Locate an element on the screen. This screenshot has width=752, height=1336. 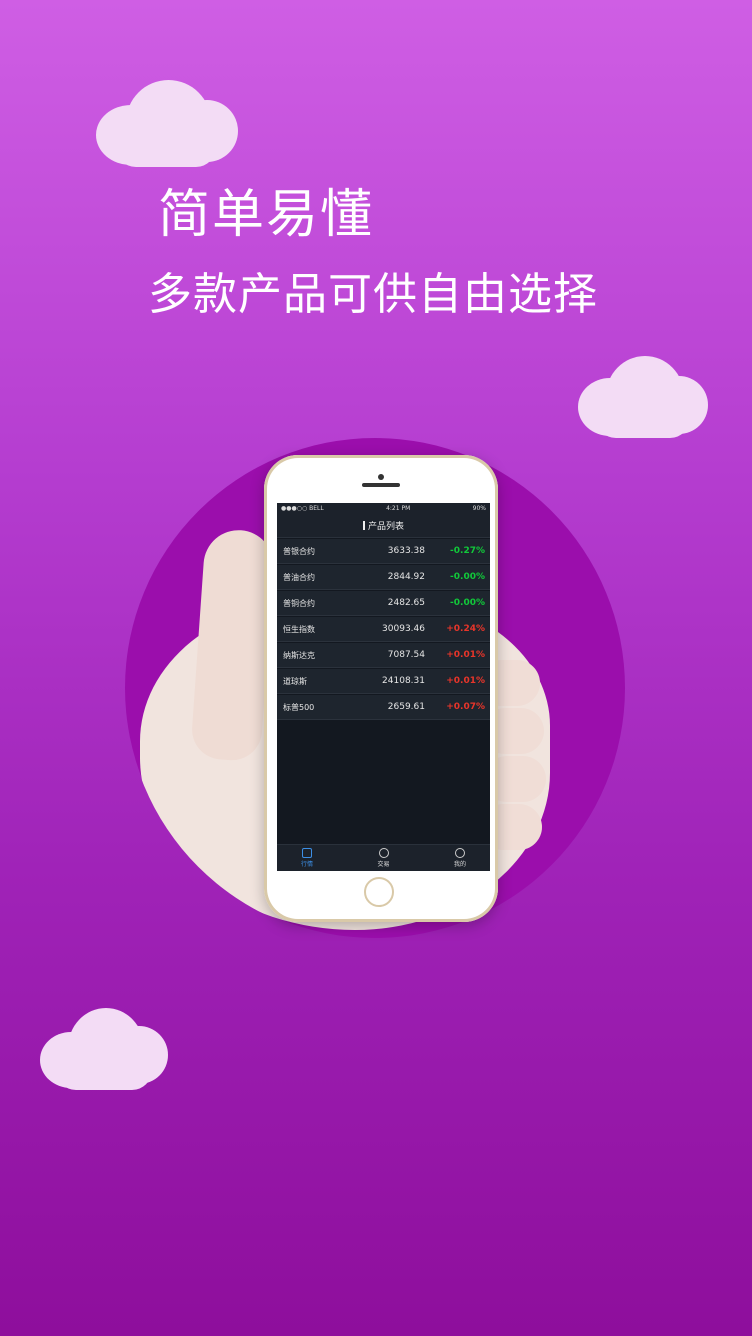
cloud-top-left is located at coordinates (168, 125).